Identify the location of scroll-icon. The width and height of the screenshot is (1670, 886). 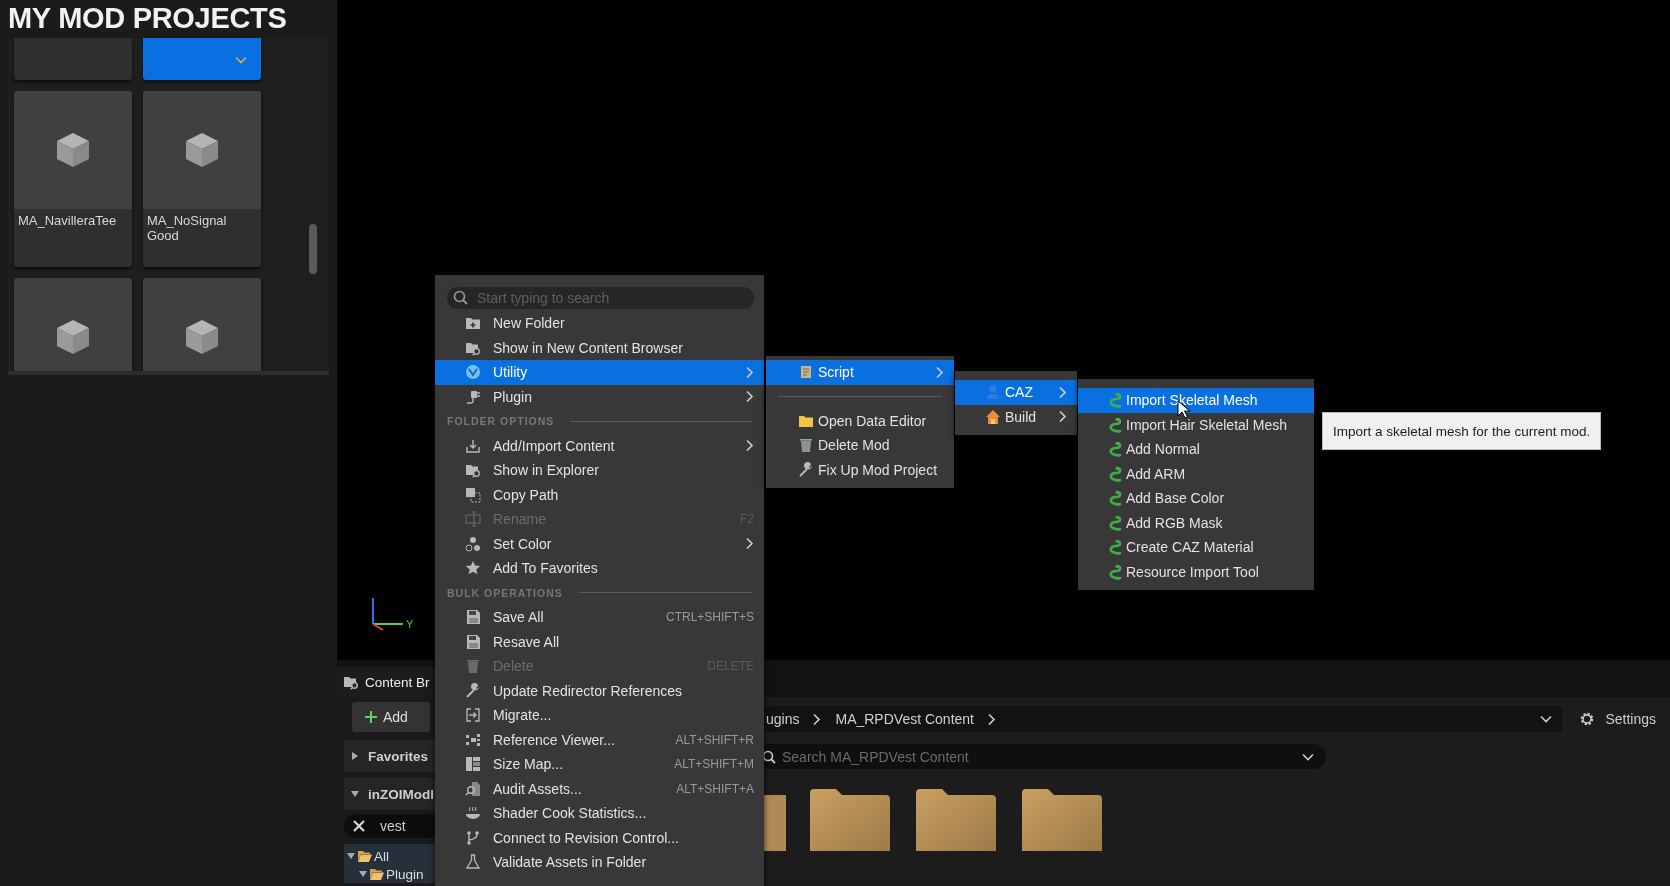
(806, 372).